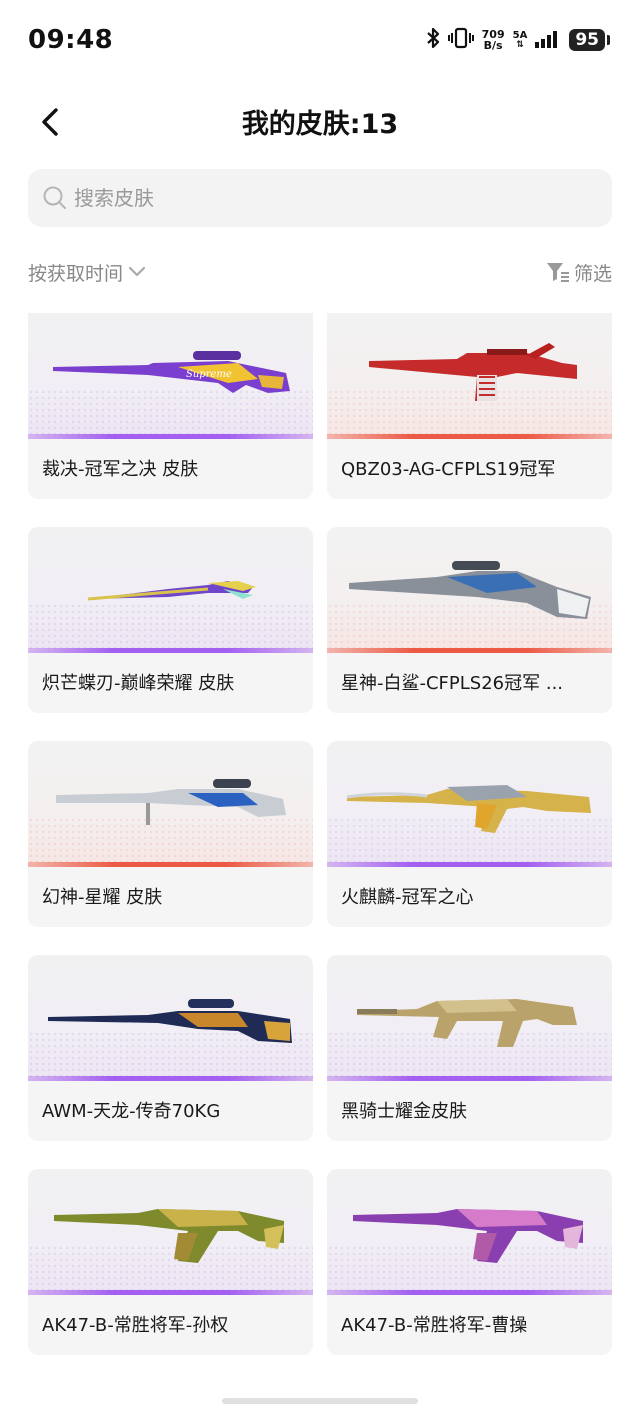 The image size is (640, 1416). Describe the element at coordinates (320, 124) in the screenshot. I see `page-title: 我的皮肤:13` at that location.